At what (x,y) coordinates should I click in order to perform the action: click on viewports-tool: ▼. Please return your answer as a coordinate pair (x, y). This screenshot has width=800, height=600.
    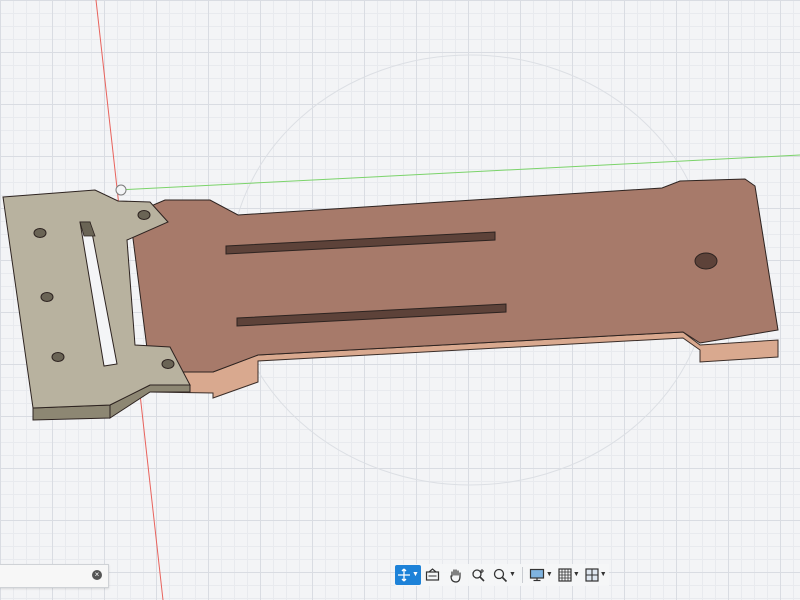
    Looking at the image, I should click on (596, 575).